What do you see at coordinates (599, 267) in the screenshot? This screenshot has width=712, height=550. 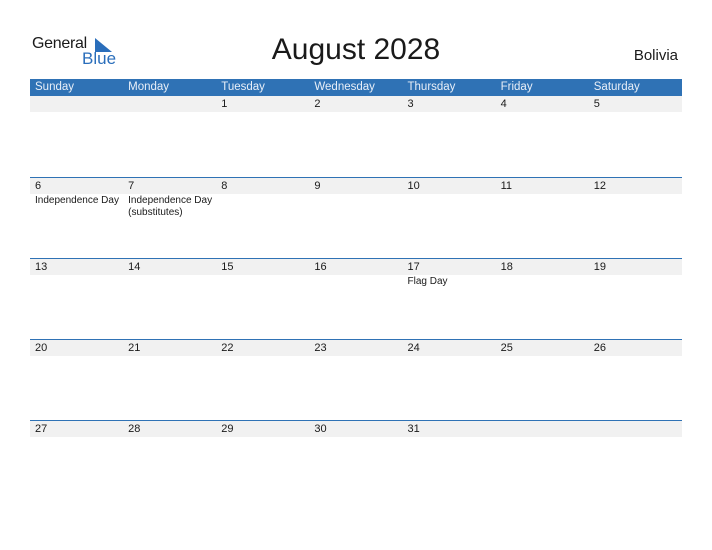 I see `day-number: 19` at bounding box center [599, 267].